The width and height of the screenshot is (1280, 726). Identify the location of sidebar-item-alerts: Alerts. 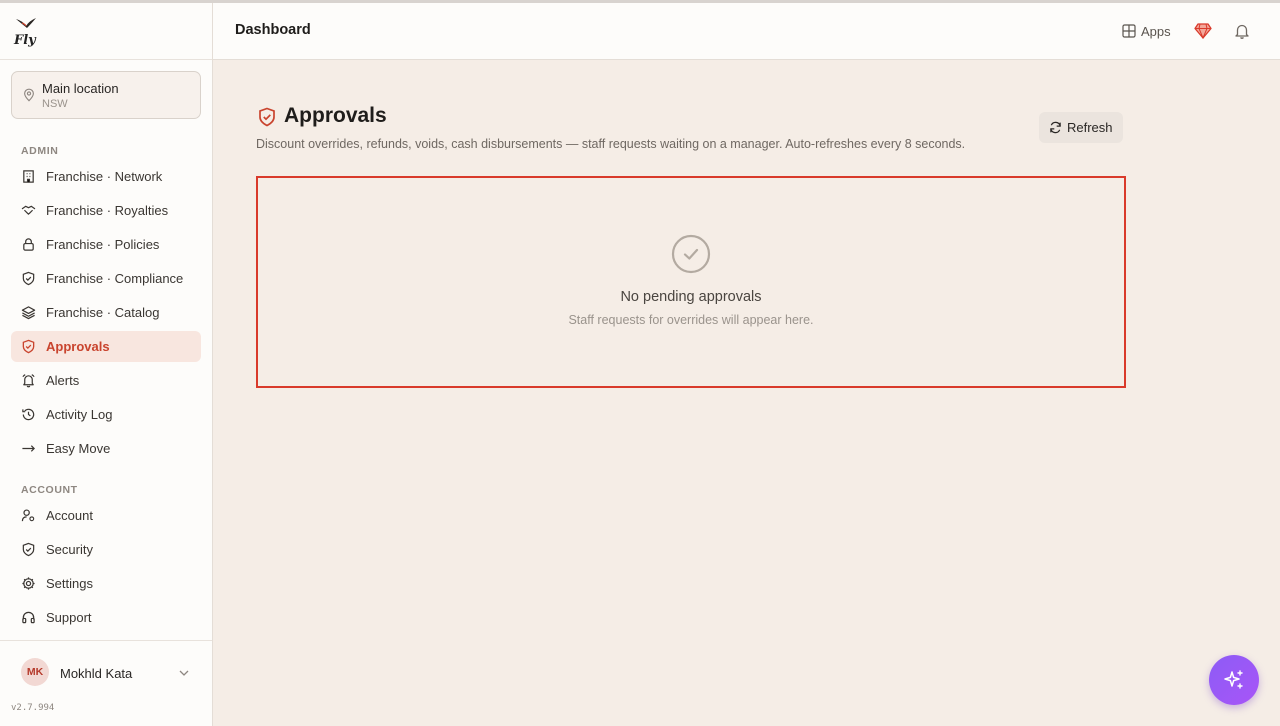
(106, 380).